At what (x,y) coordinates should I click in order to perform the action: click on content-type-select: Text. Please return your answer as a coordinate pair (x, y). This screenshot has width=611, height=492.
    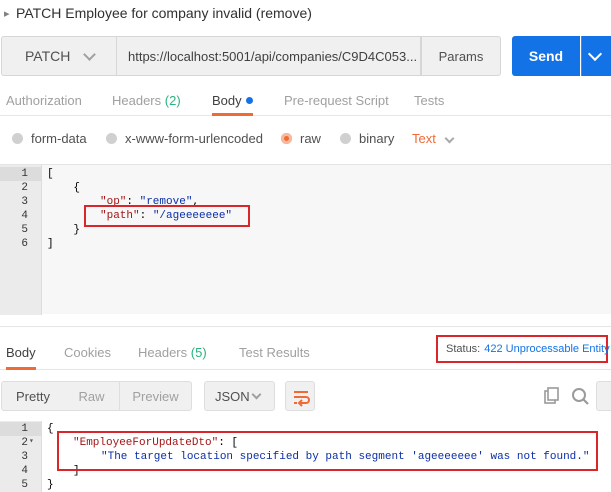
    Looking at the image, I should click on (433, 138).